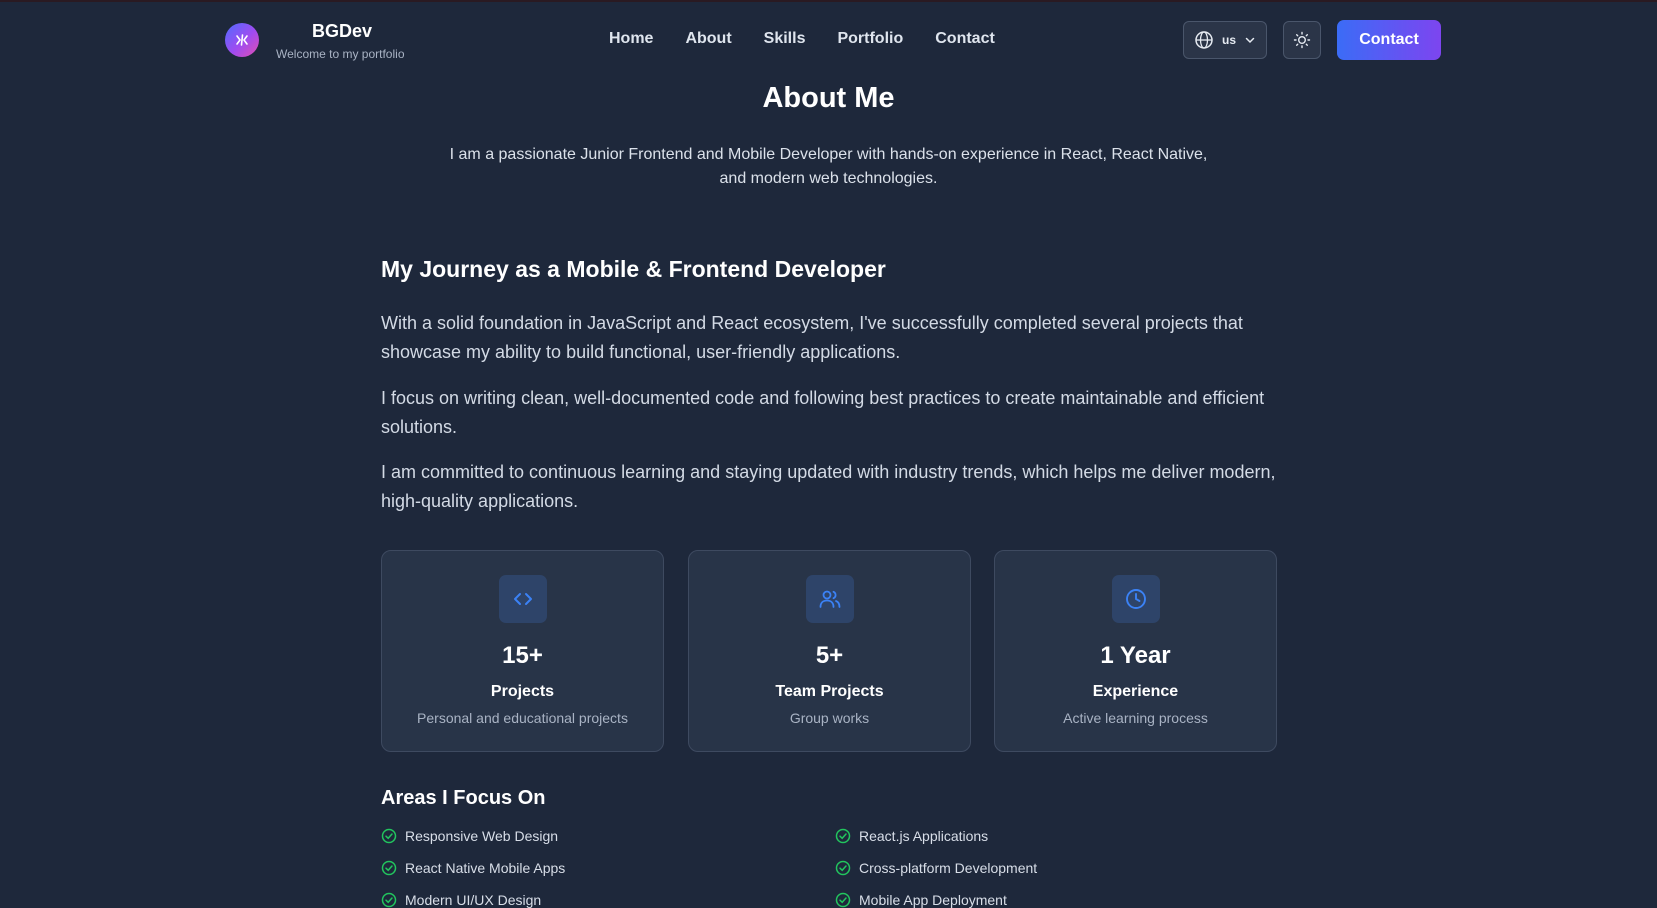  Describe the element at coordinates (522, 691) in the screenshot. I see `stat-label: Projects` at that location.